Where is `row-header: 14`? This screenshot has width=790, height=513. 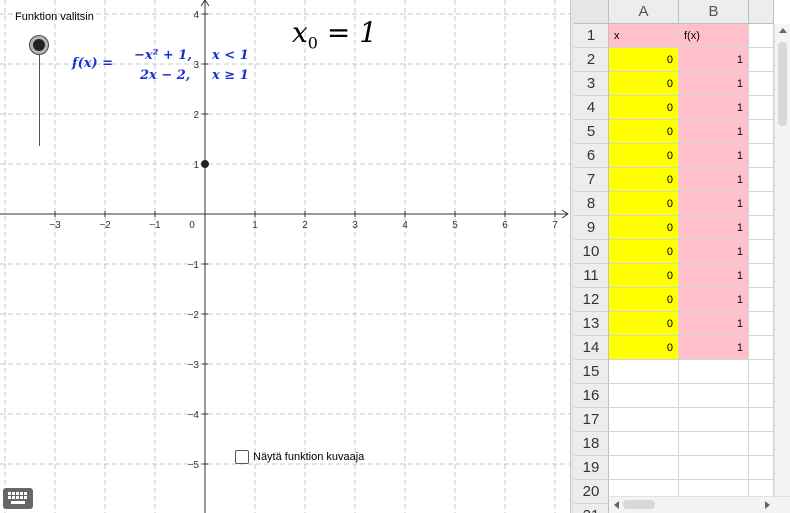 row-header: 14 is located at coordinates (591, 348).